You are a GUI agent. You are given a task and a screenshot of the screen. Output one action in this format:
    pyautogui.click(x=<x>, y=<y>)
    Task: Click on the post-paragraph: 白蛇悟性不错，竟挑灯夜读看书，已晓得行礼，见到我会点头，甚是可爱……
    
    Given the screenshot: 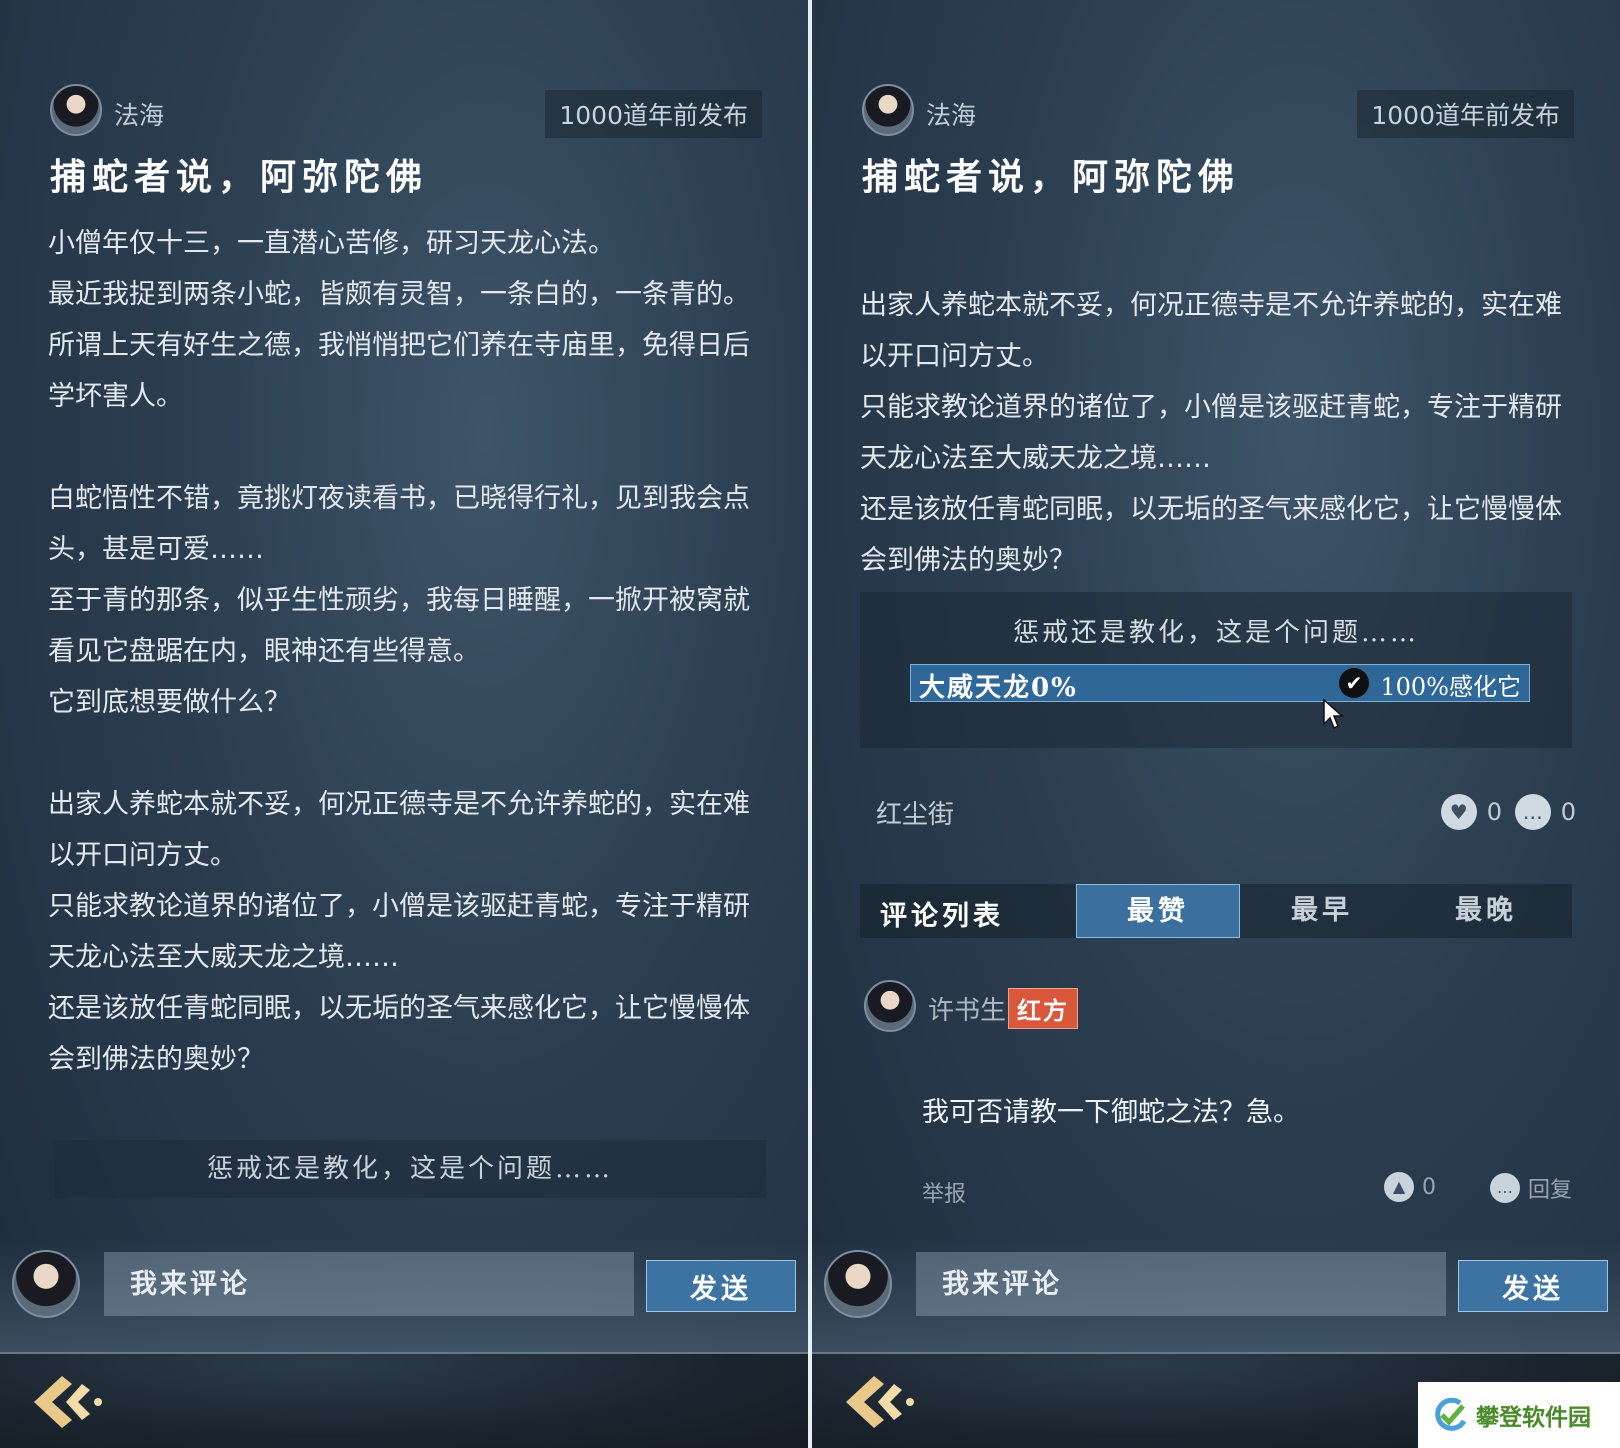 What is the action you would take?
    pyautogui.click(x=399, y=524)
    